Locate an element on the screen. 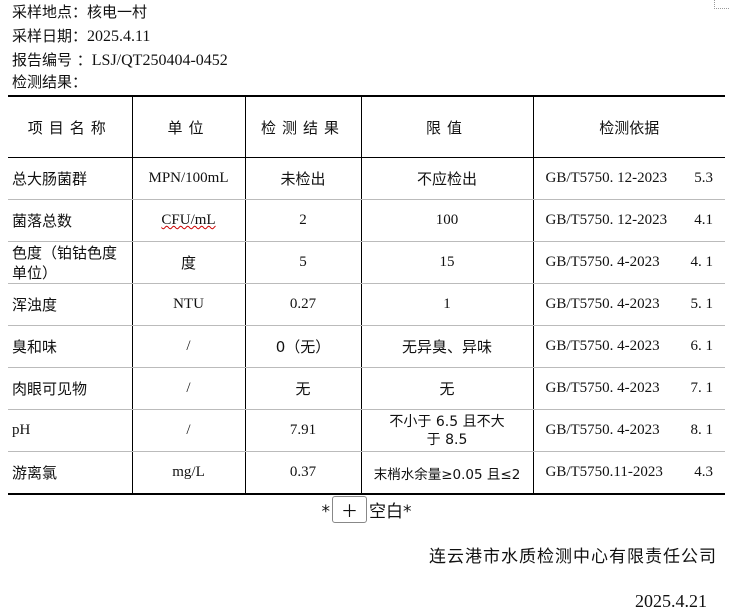 The width and height of the screenshot is (733, 613). sampling-date: 采样日期：2025.4.11 is located at coordinates (81, 36).